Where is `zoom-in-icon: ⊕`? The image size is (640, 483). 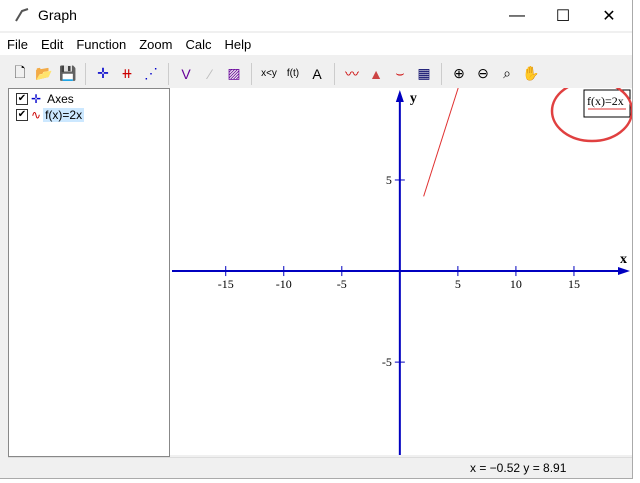
zoom-in-icon: ⊕ is located at coordinates (459, 74).